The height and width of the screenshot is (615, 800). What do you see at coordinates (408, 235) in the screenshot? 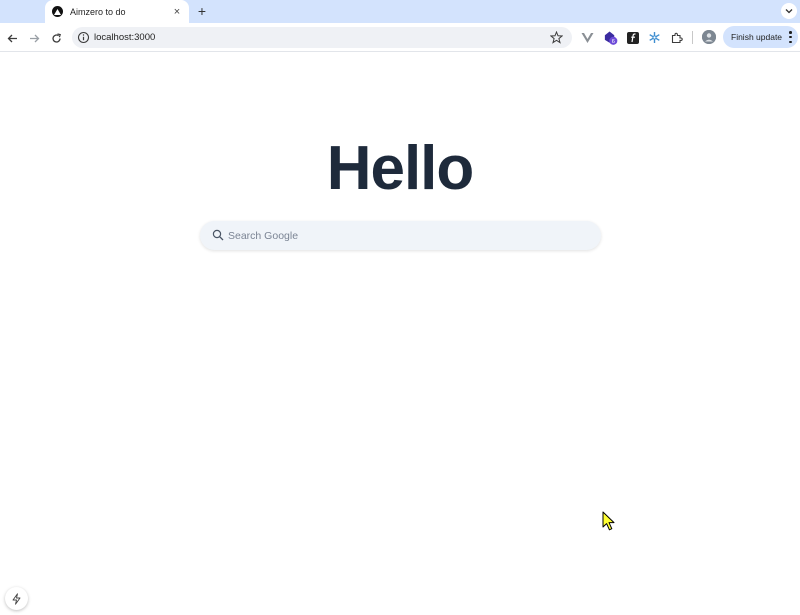
I see `search-input` at bounding box center [408, 235].